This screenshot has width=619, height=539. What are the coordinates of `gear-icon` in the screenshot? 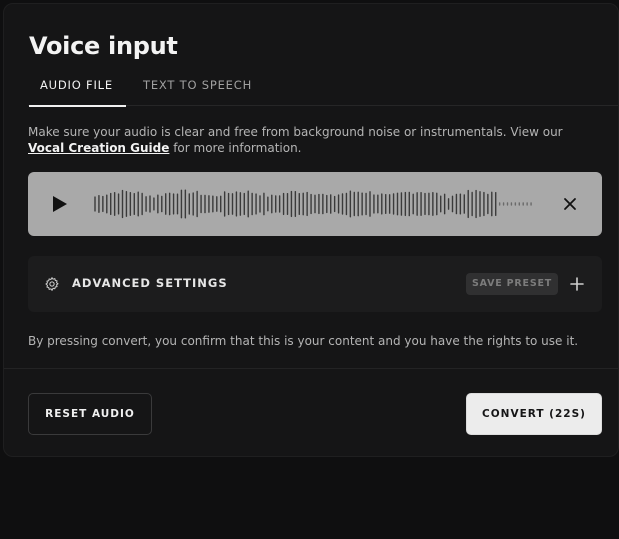 It's located at (52, 284).